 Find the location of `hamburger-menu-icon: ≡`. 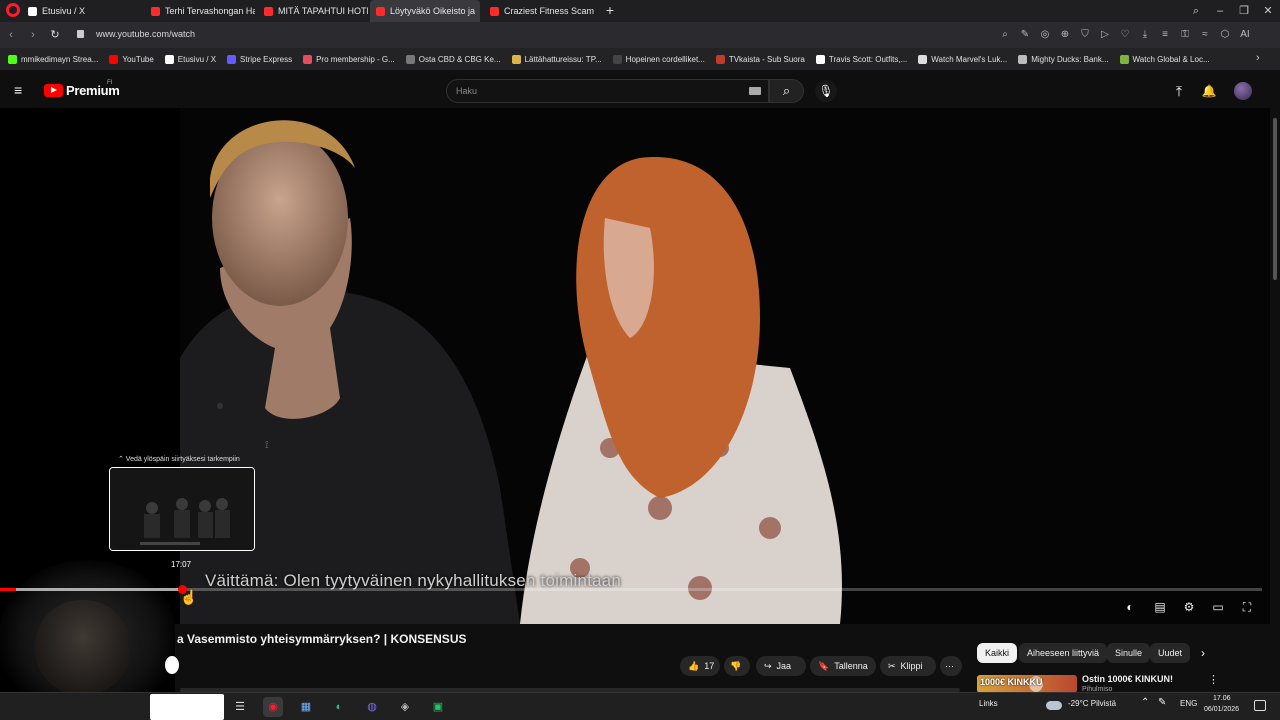

hamburger-menu-icon: ≡ is located at coordinates (22, 90).